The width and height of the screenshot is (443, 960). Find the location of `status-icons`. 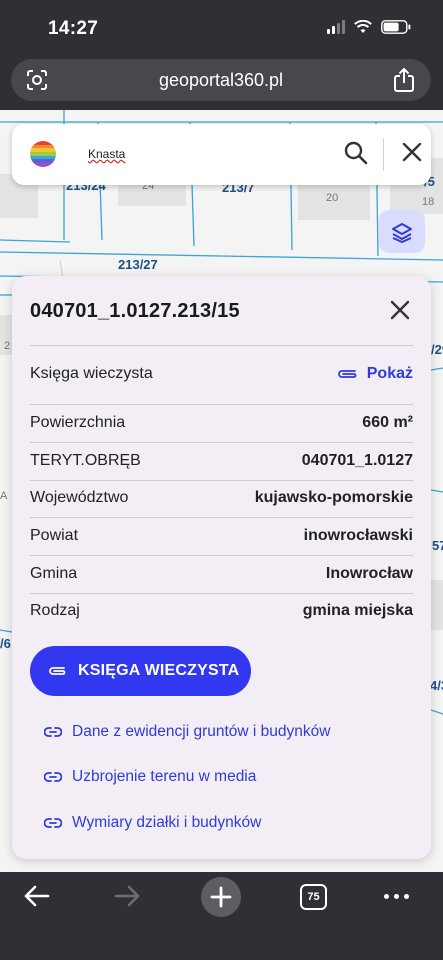

status-icons is located at coordinates (369, 27).